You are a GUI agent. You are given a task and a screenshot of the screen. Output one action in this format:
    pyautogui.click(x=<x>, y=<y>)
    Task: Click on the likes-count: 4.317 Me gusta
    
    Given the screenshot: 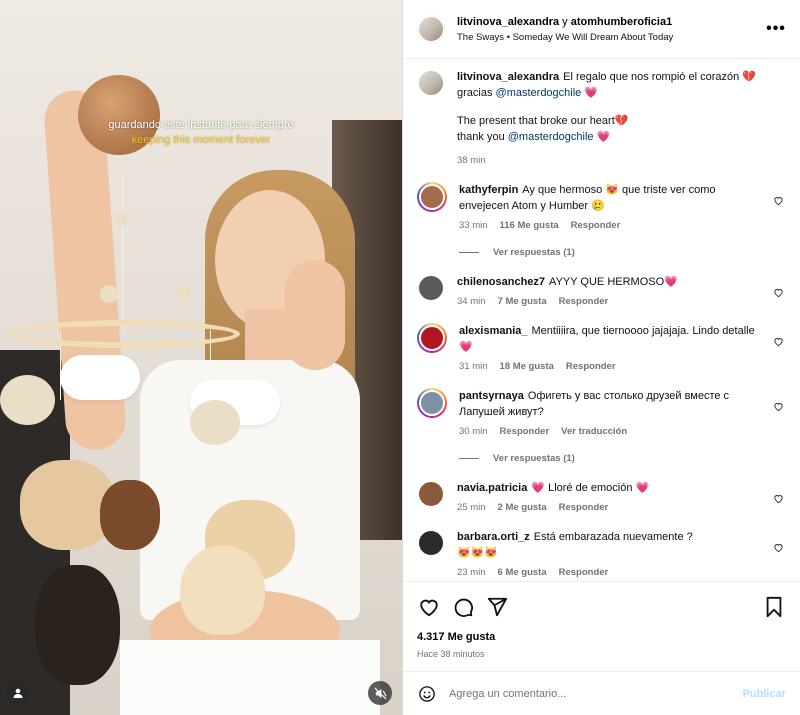 What is the action you would take?
    pyautogui.click(x=601, y=640)
    